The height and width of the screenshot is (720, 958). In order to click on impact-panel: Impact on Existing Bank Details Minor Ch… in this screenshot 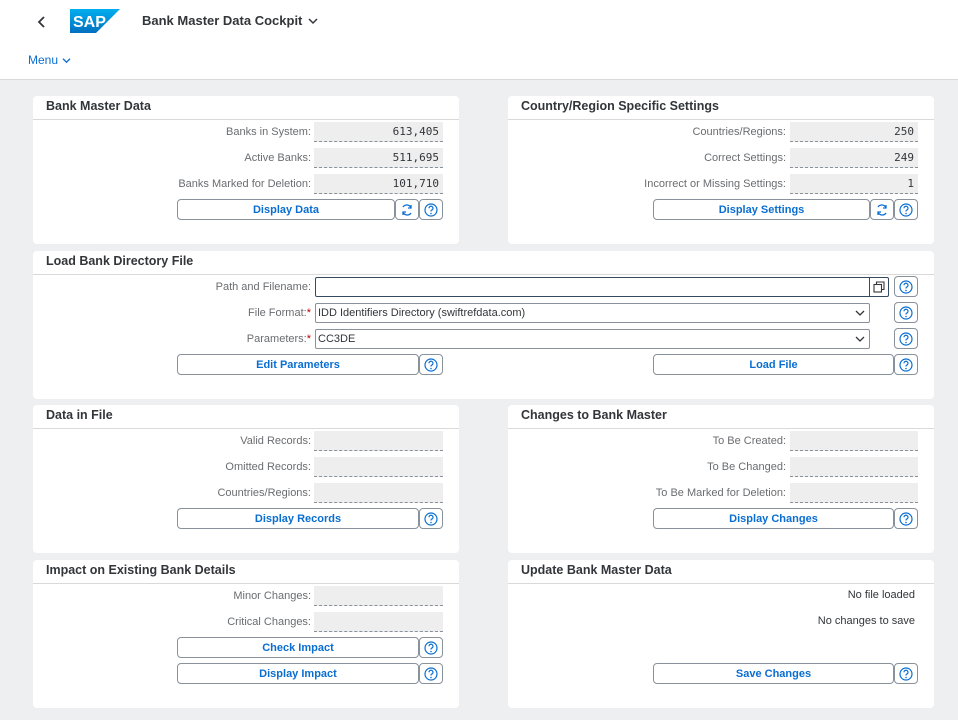, I will do `click(246, 634)`.